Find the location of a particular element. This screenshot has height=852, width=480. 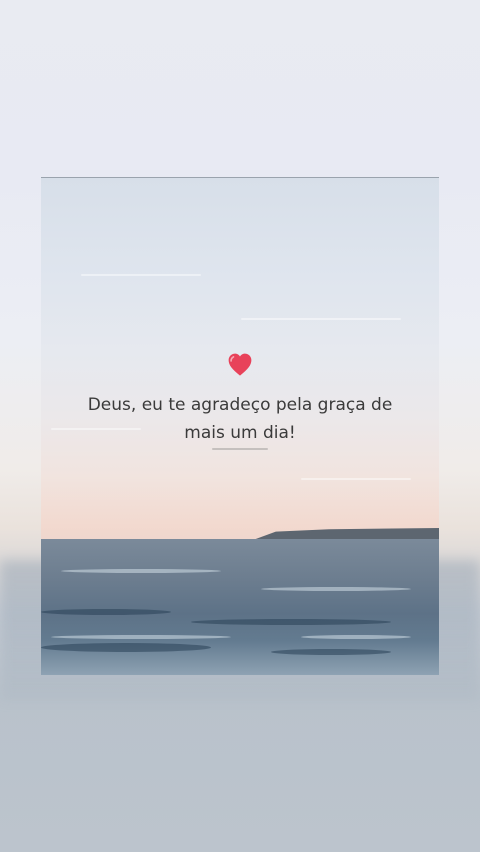

quote-line-2: mais um dia! is located at coordinates (240, 433).